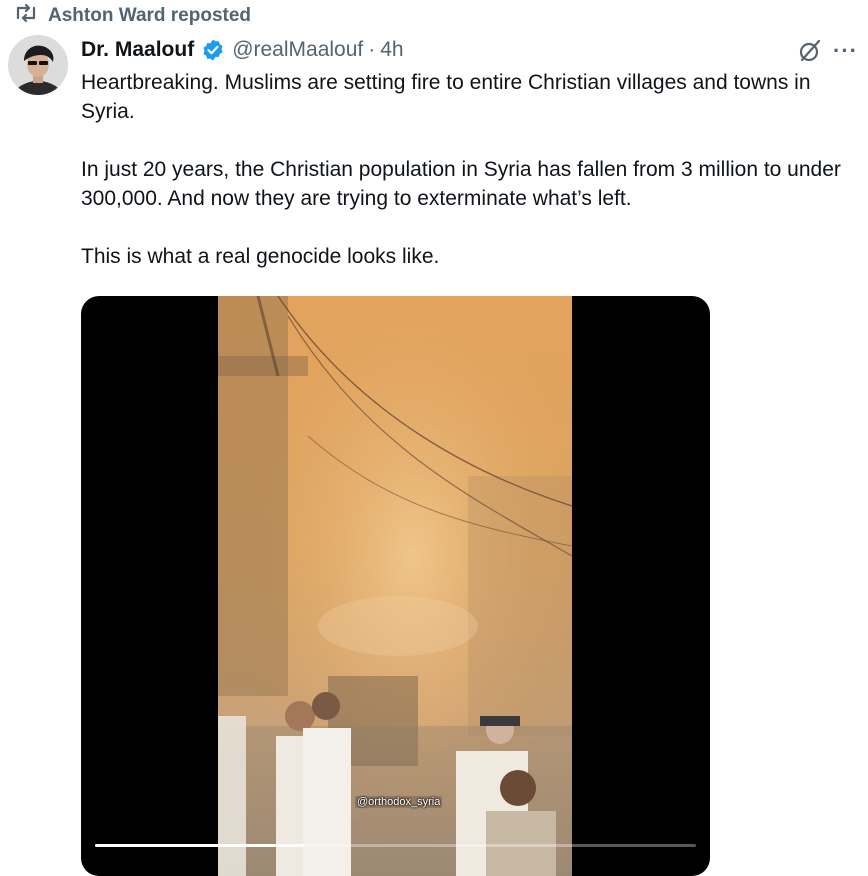 The image size is (868, 876). What do you see at coordinates (200, 845) in the screenshot?
I see `video-progress-fill` at bounding box center [200, 845].